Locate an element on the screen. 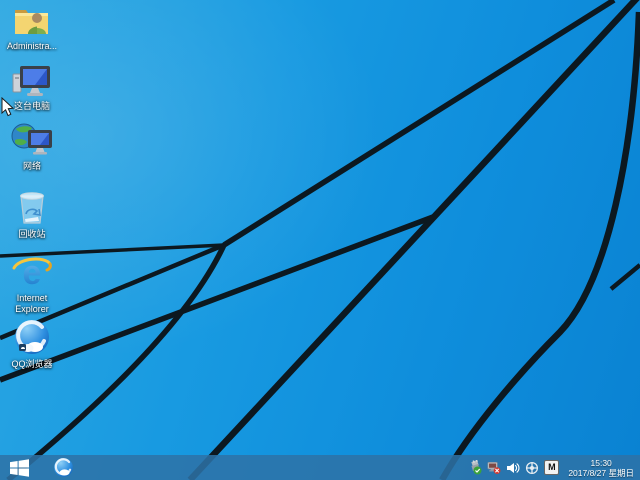  network-globe-icon is located at coordinates (32, 140).